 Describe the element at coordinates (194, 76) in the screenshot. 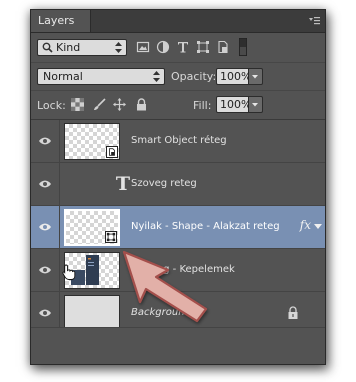

I see `opacity-label: Opacity:` at that location.